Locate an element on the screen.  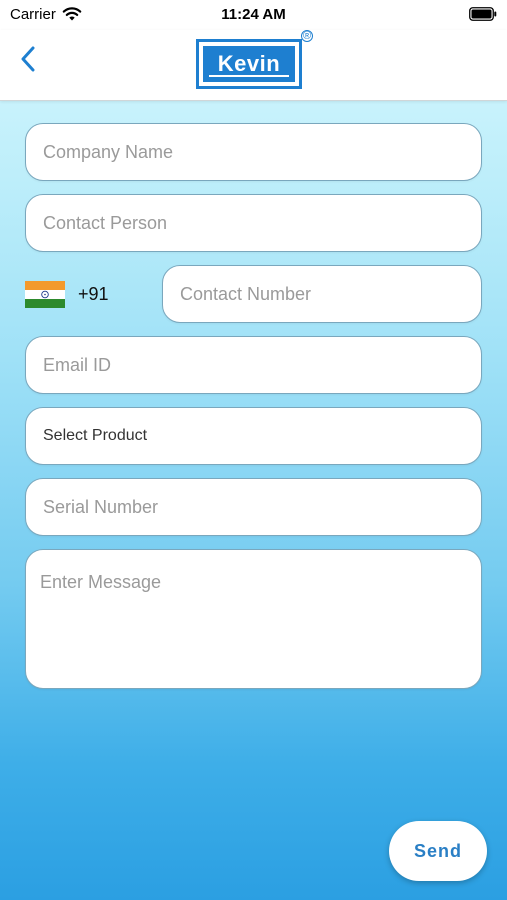
back-button is located at coordinates (28, 59).